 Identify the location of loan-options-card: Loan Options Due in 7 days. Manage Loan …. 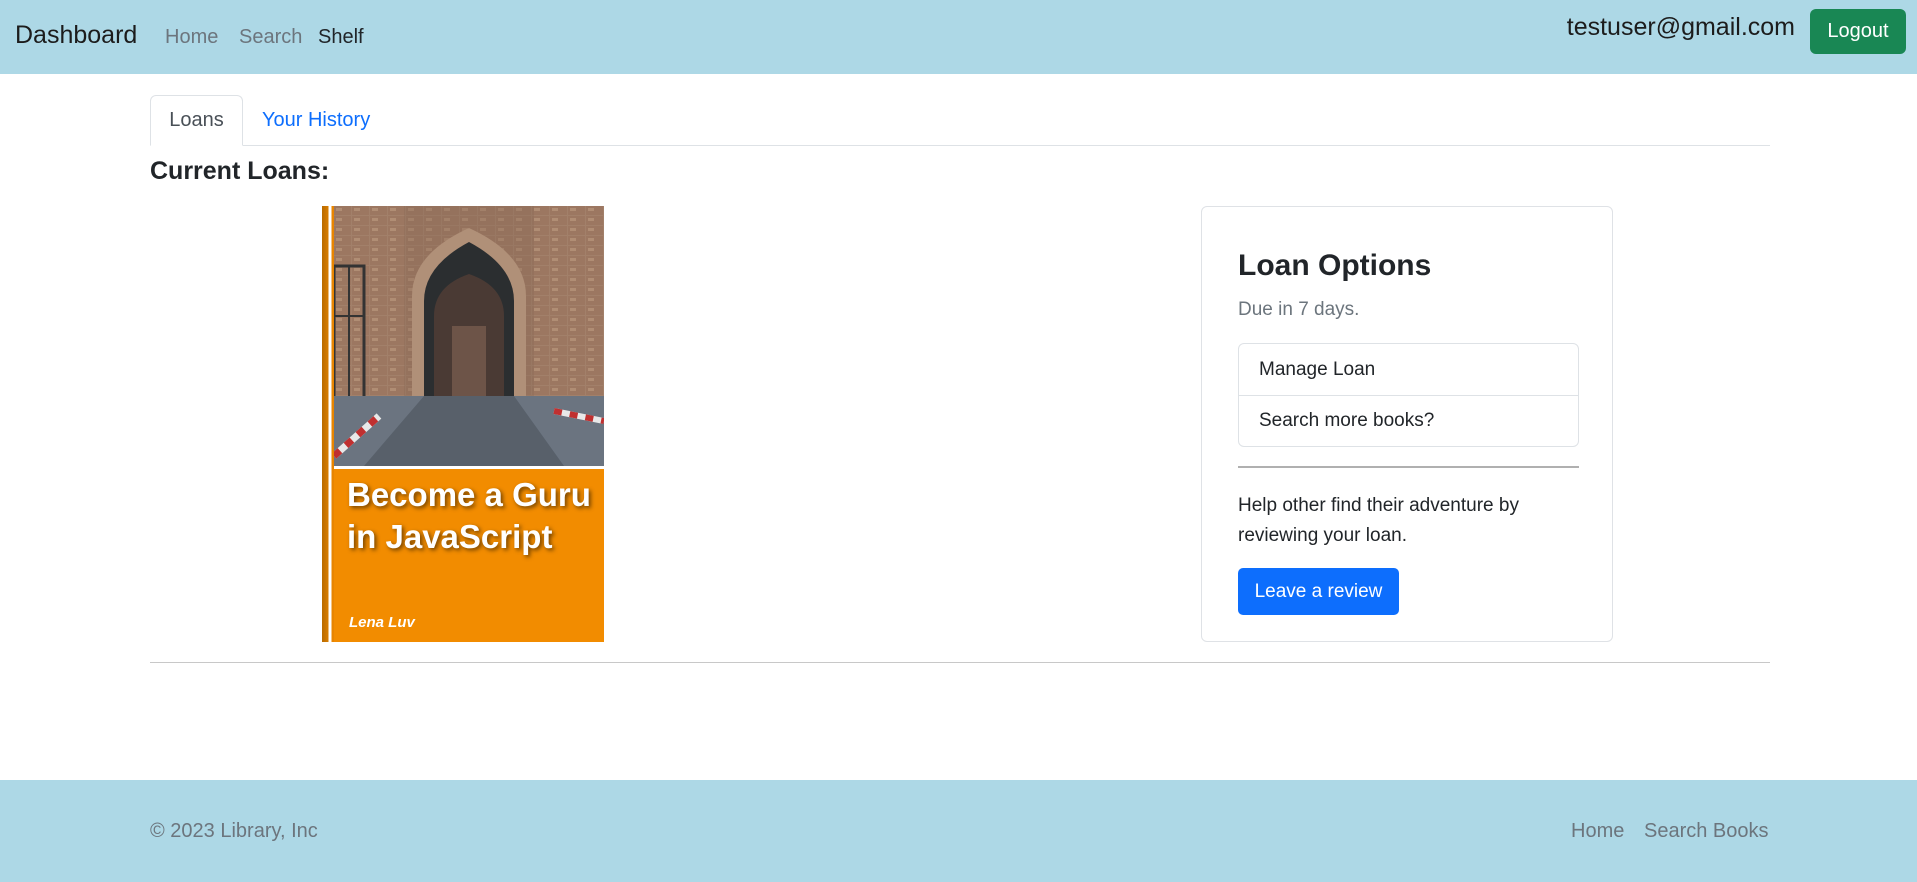
(1407, 424).